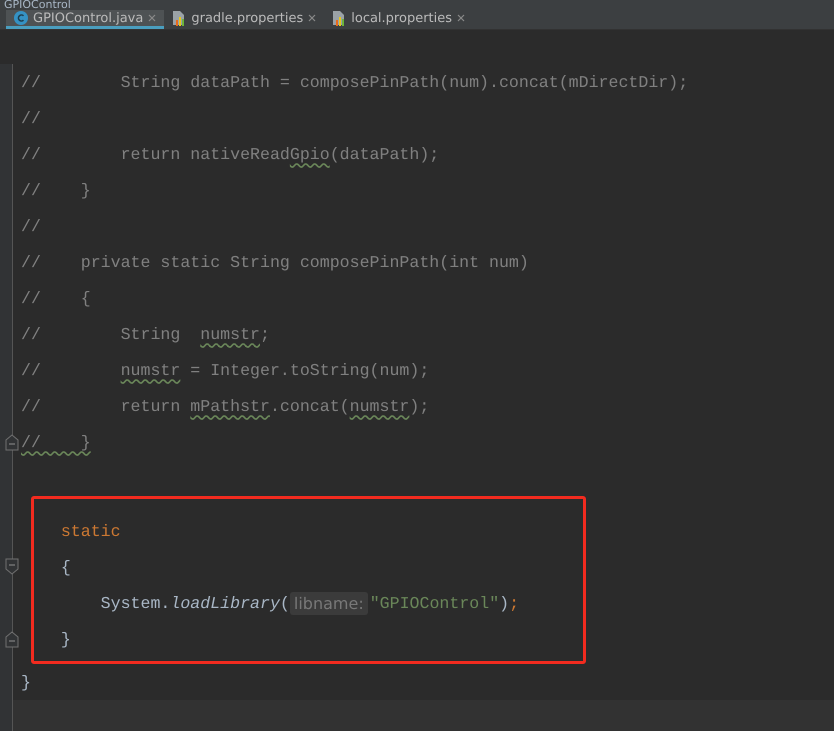 The width and height of the screenshot is (834, 731). Describe the element at coordinates (135, 603) in the screenshot. I see `code-text: System.` at that location.